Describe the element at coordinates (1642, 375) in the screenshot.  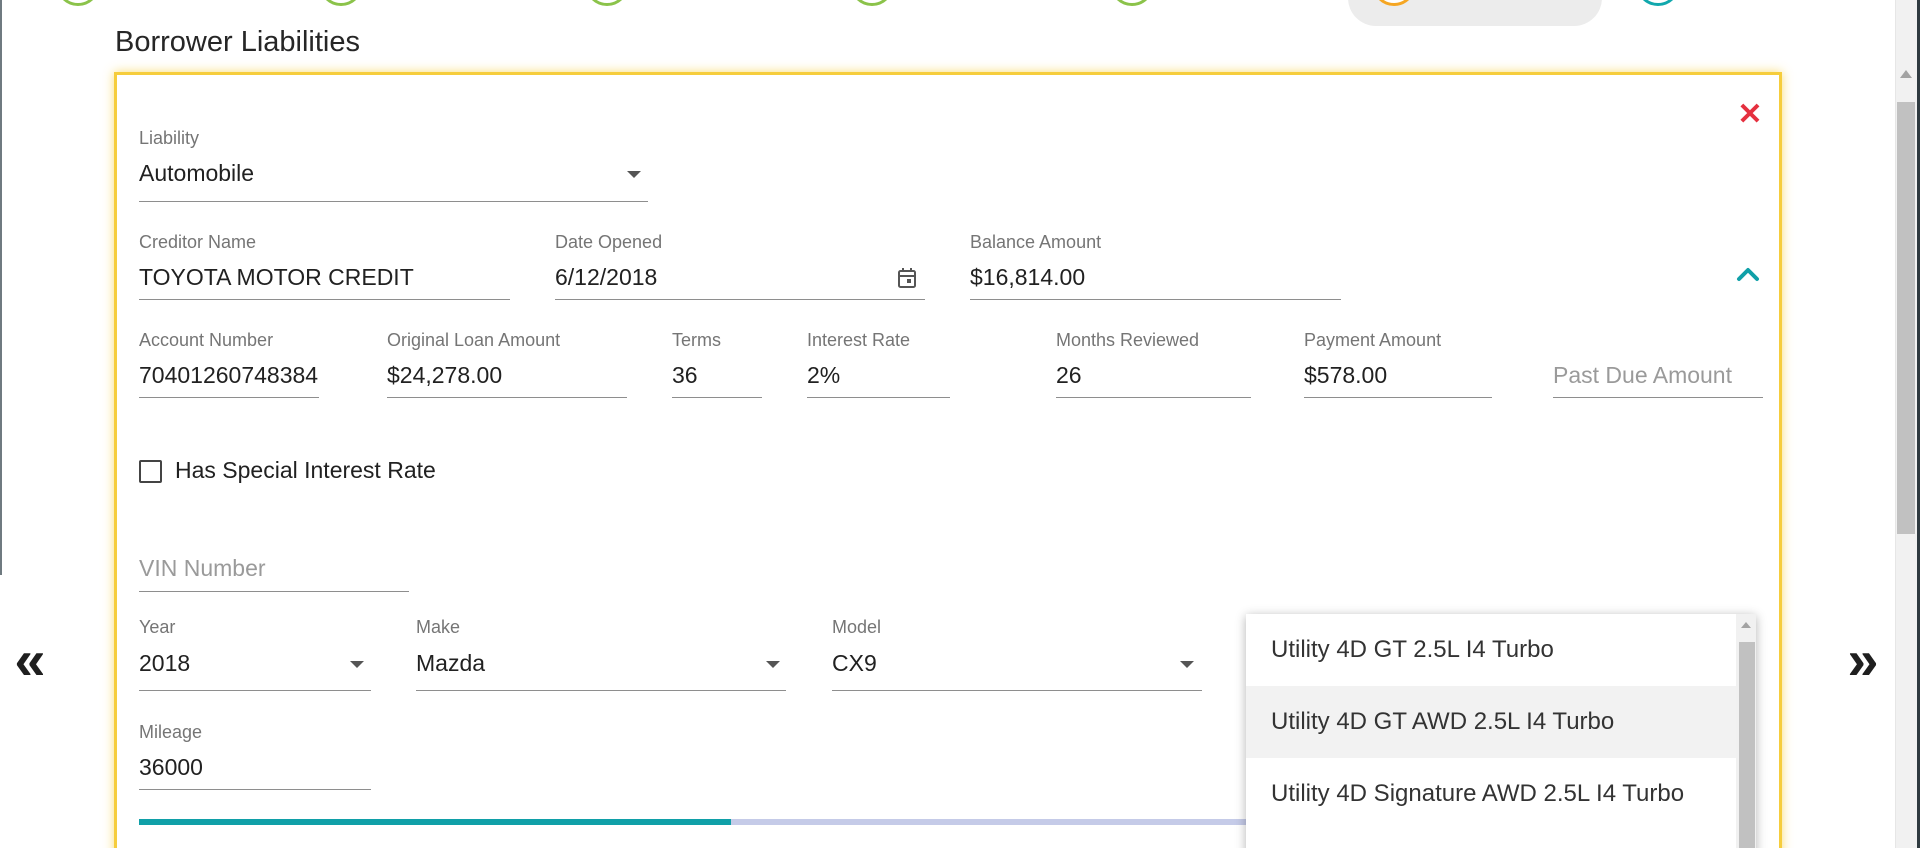
I see `past-due-amount-input: Past Due Amount` at that location.